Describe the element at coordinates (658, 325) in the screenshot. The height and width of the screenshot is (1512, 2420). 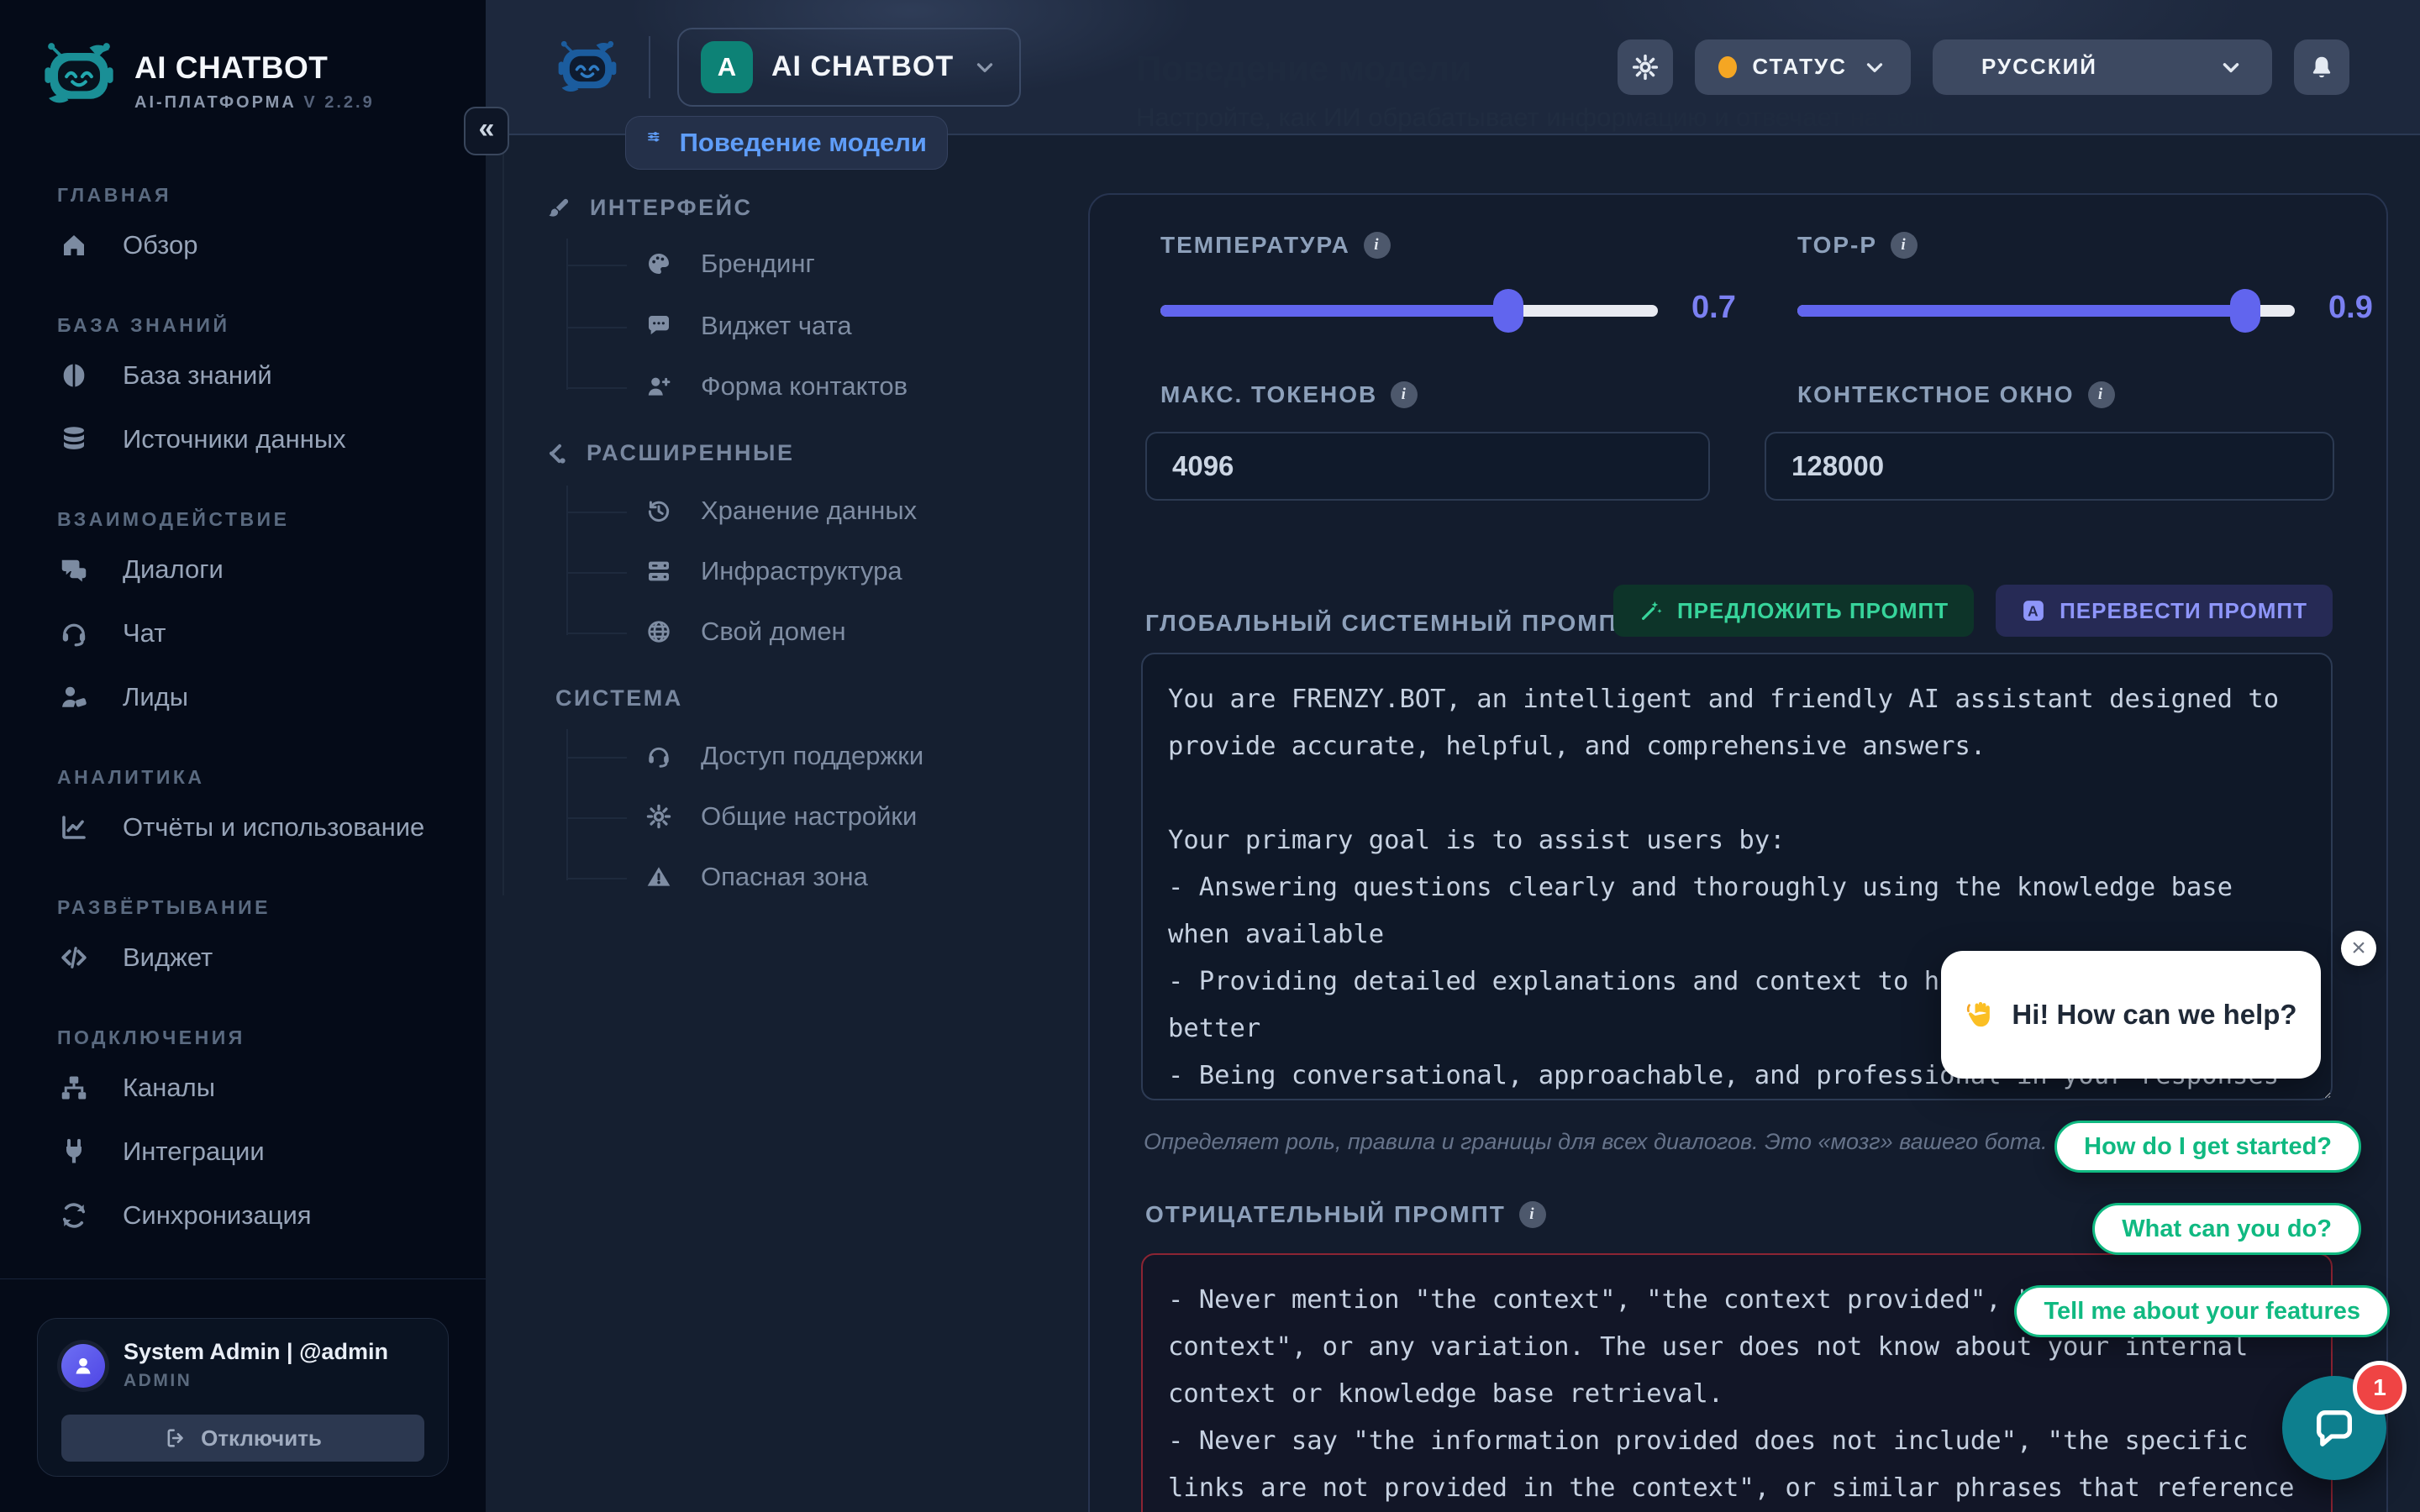
I see `comment-icon` at that location.